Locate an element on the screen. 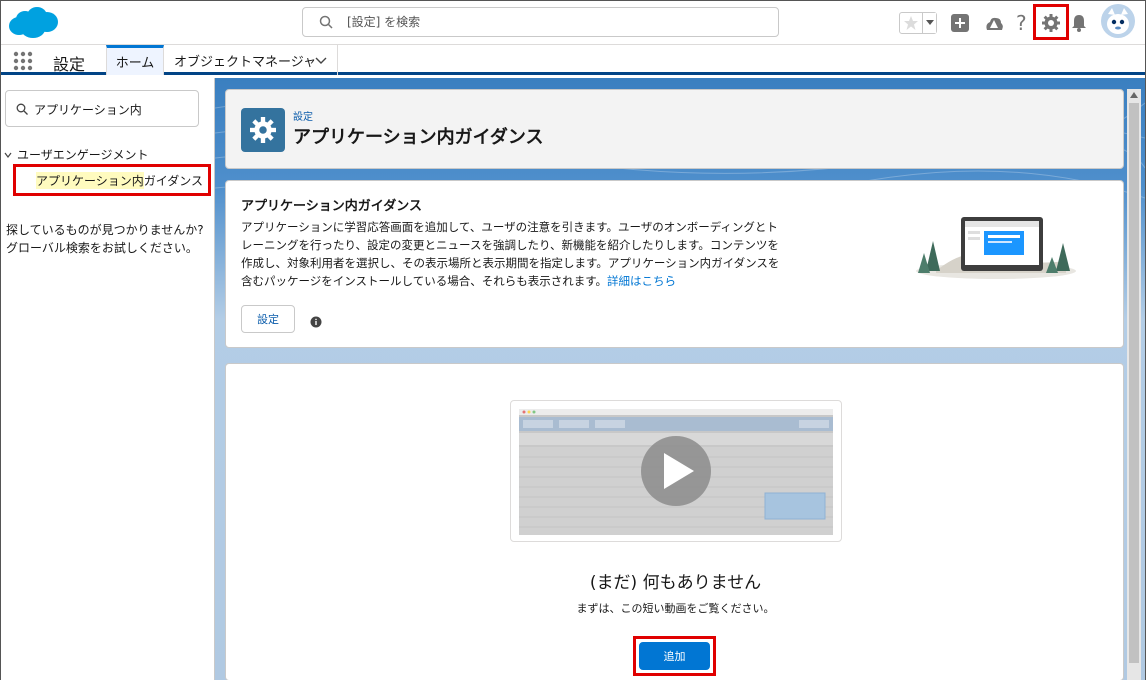 This screenshot has width=1146, height=680. tab-object-manager: オブジェクトマネージャ is located at coordinates (251, 60).